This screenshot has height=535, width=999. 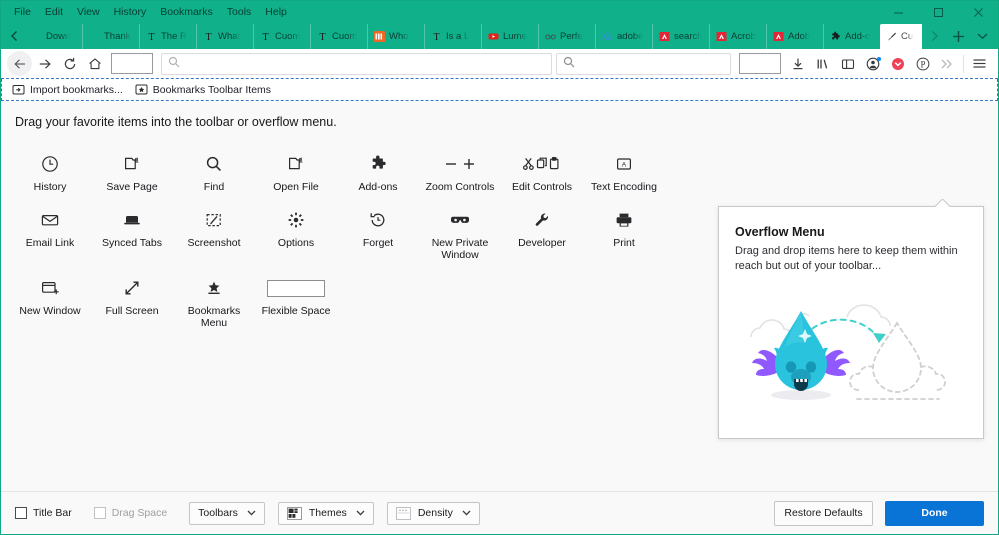 What do you see at coordinates (897, 64) in the screenshot?
I see `pocket-button` at bounding box center [897, 64].